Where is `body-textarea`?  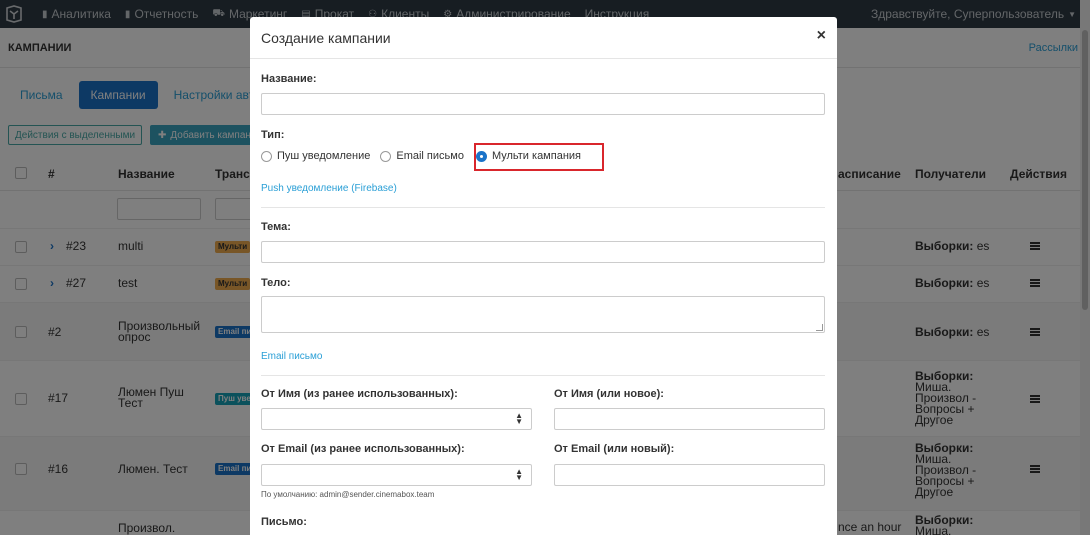
body-textarea is located at coordinates (543, 314).